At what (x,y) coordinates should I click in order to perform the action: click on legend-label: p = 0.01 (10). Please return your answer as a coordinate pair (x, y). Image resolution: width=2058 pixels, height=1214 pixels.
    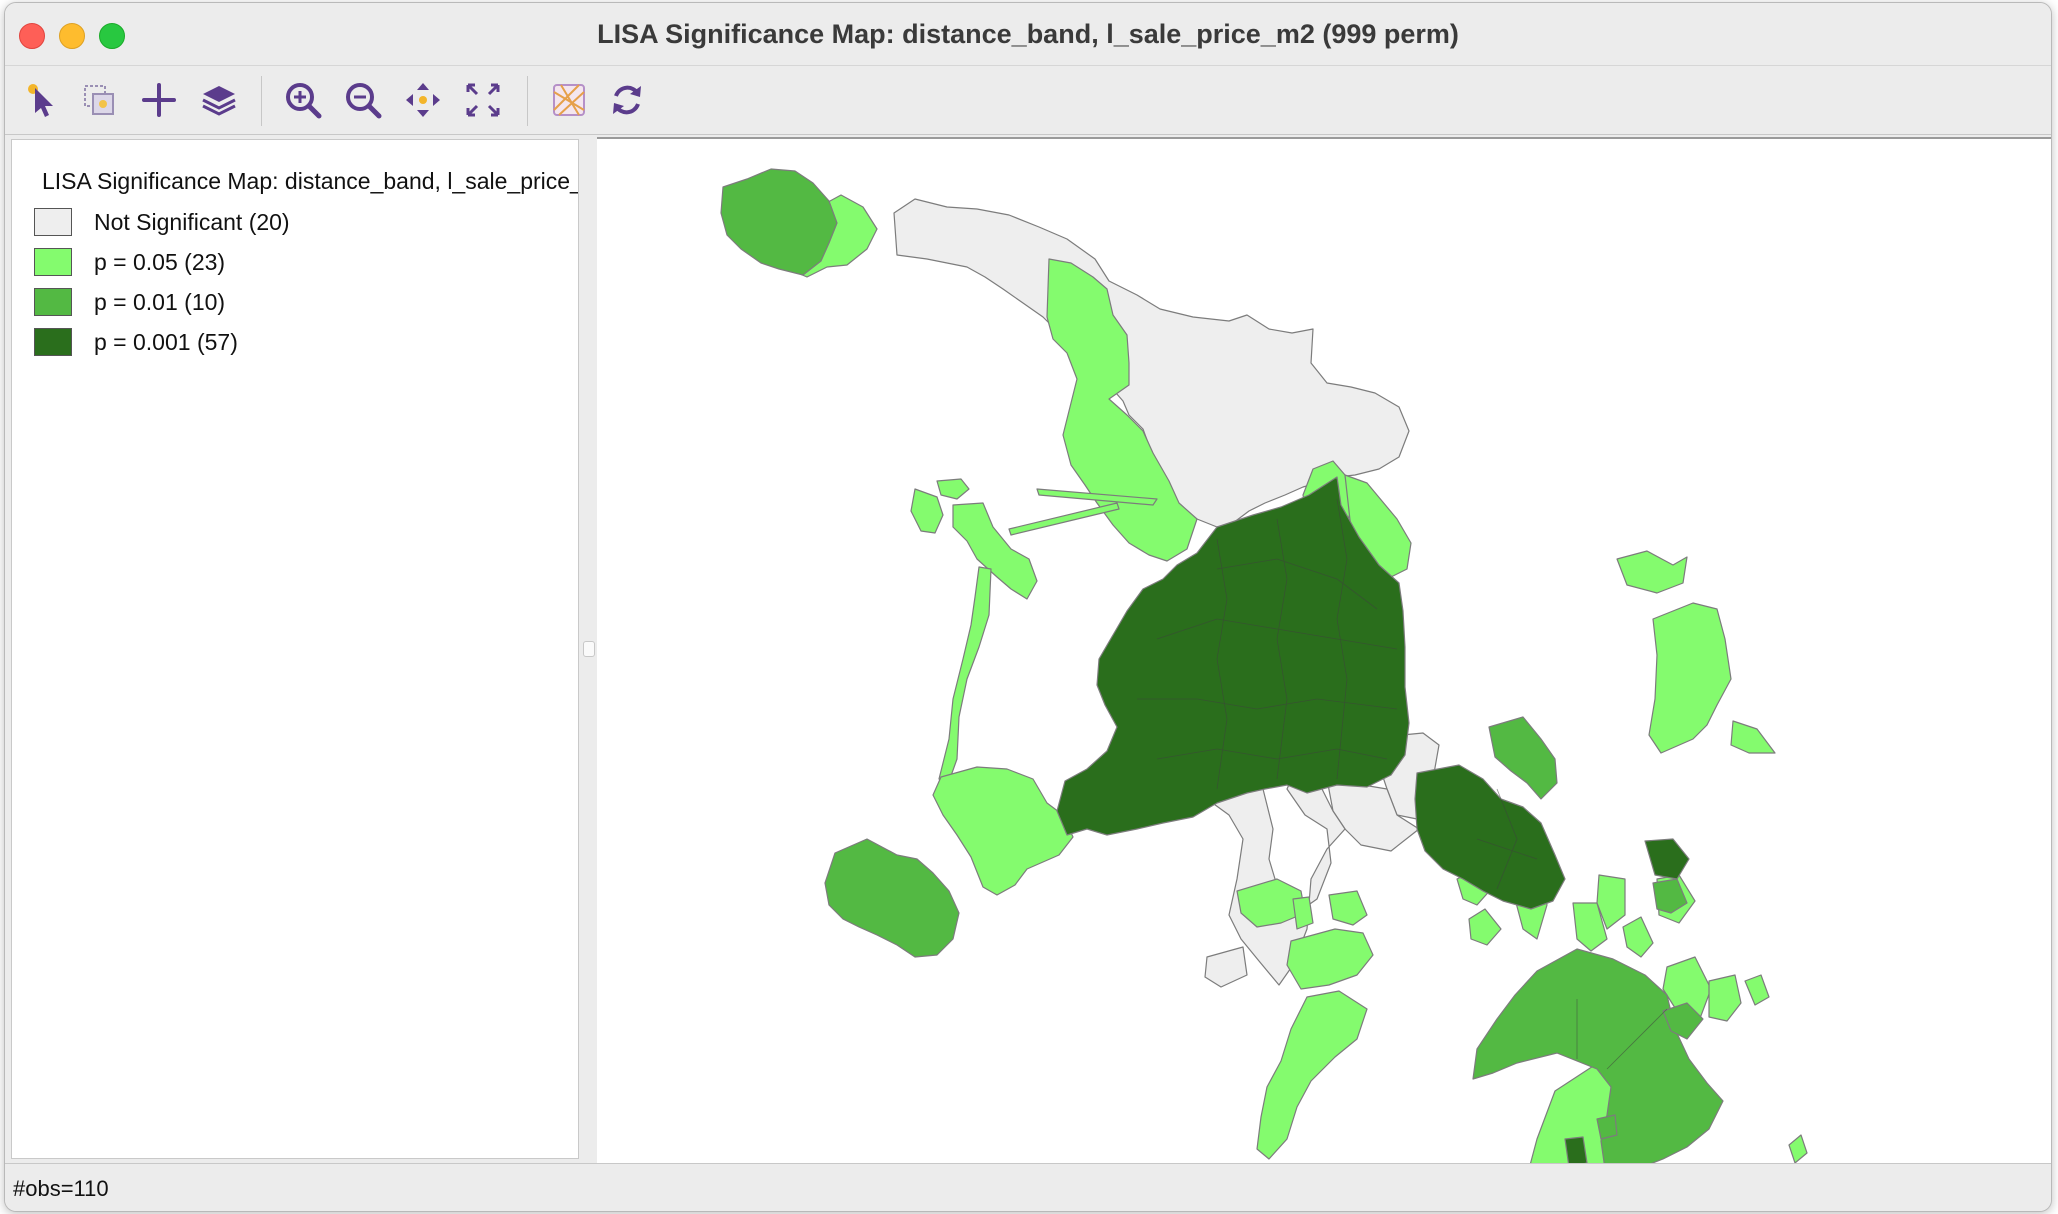
    Looking at the image, I should click on (160, 301).